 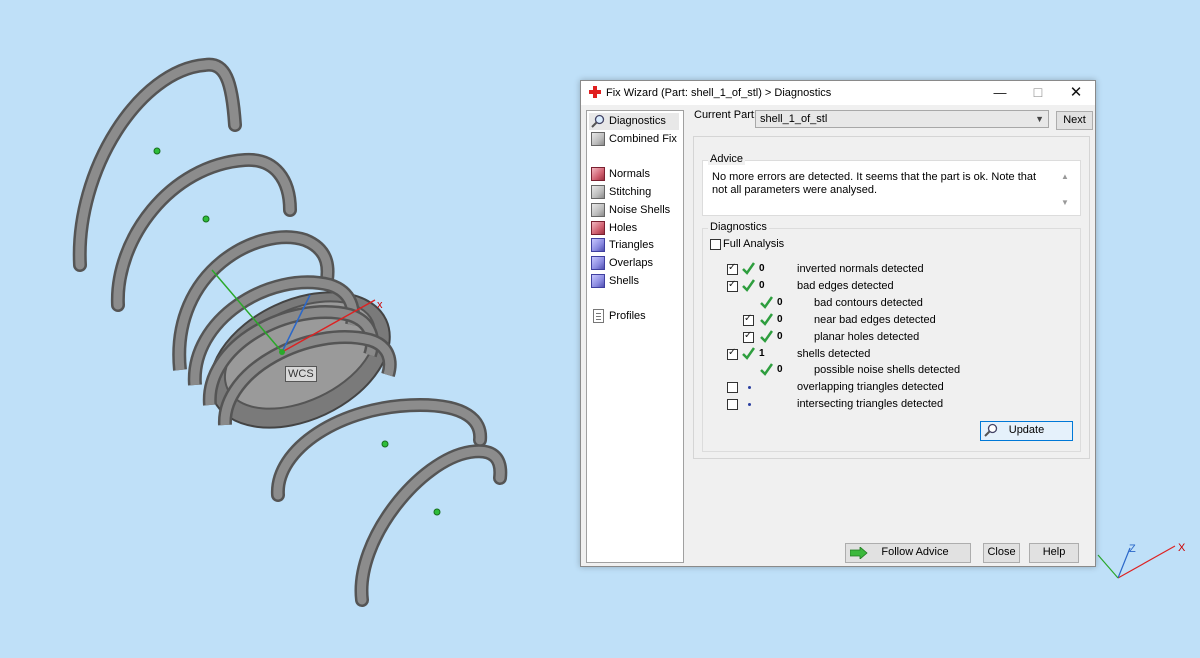 What do you see at coordinates (762, 353) in the screenshot?
I see `shells-count: 1` at bounding box center [762, 353].